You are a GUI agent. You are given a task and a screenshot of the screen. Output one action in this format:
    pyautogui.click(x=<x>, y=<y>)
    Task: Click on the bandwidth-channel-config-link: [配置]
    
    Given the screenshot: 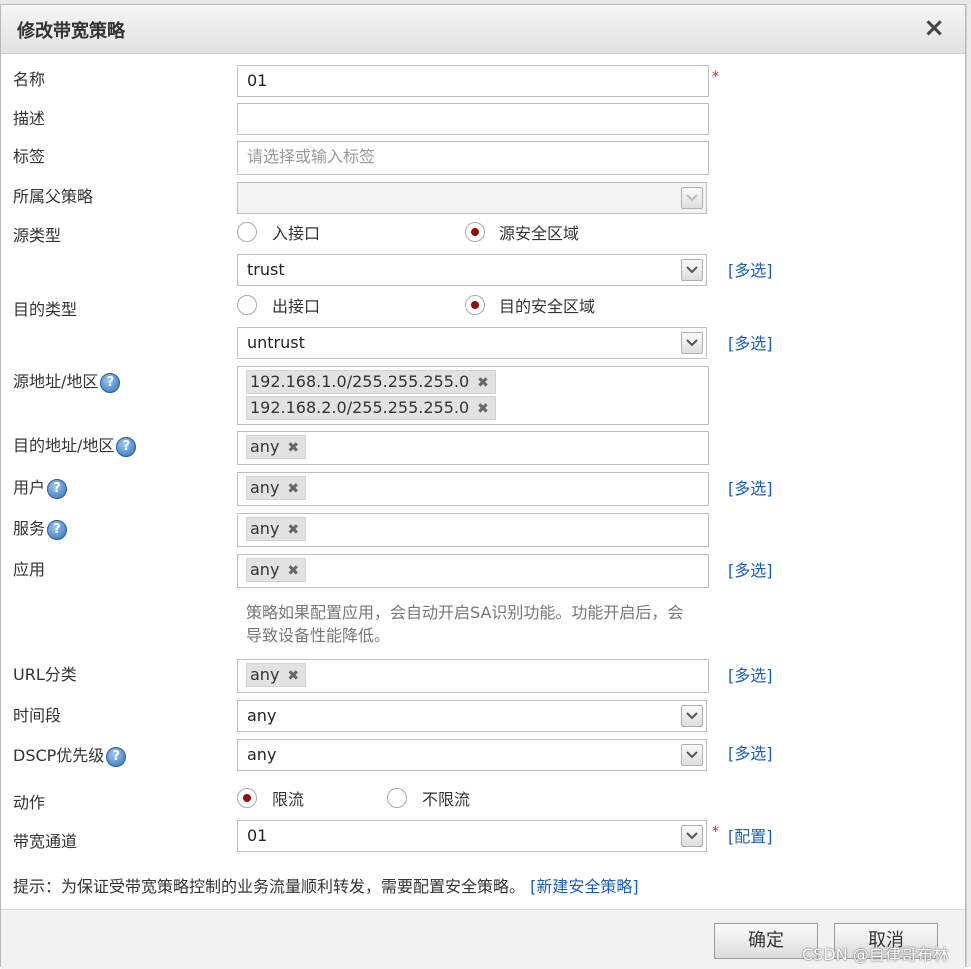 What is the action you would take?
    pyautogui.click(x=750, y=835)
    